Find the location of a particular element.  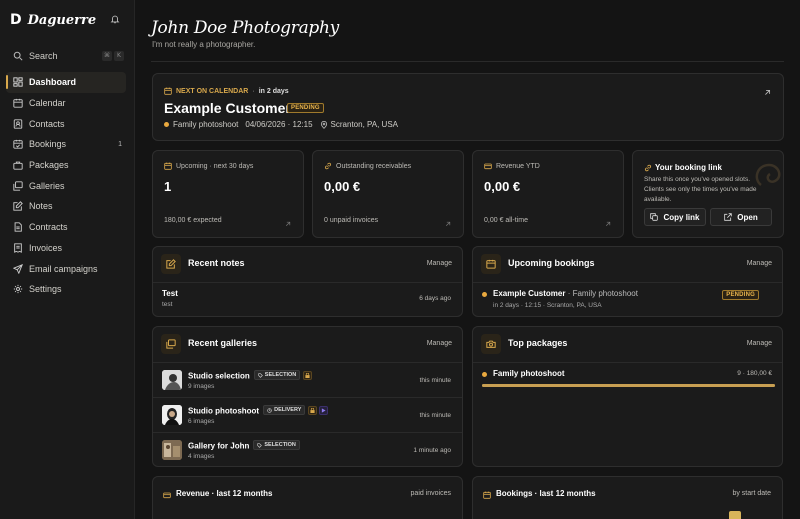

package-row: Family photoshoot 9 · 180,00 € is located at coordinates (627, 378).